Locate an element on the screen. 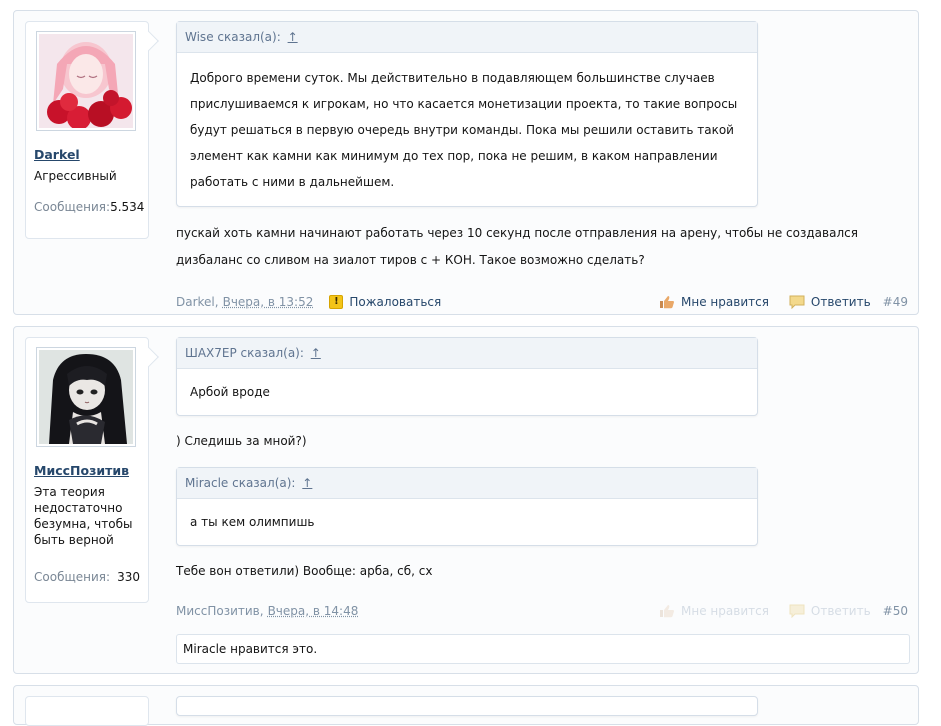 This screenshot has width=941, height=726. quote-block is located at coordinates (467, 706).